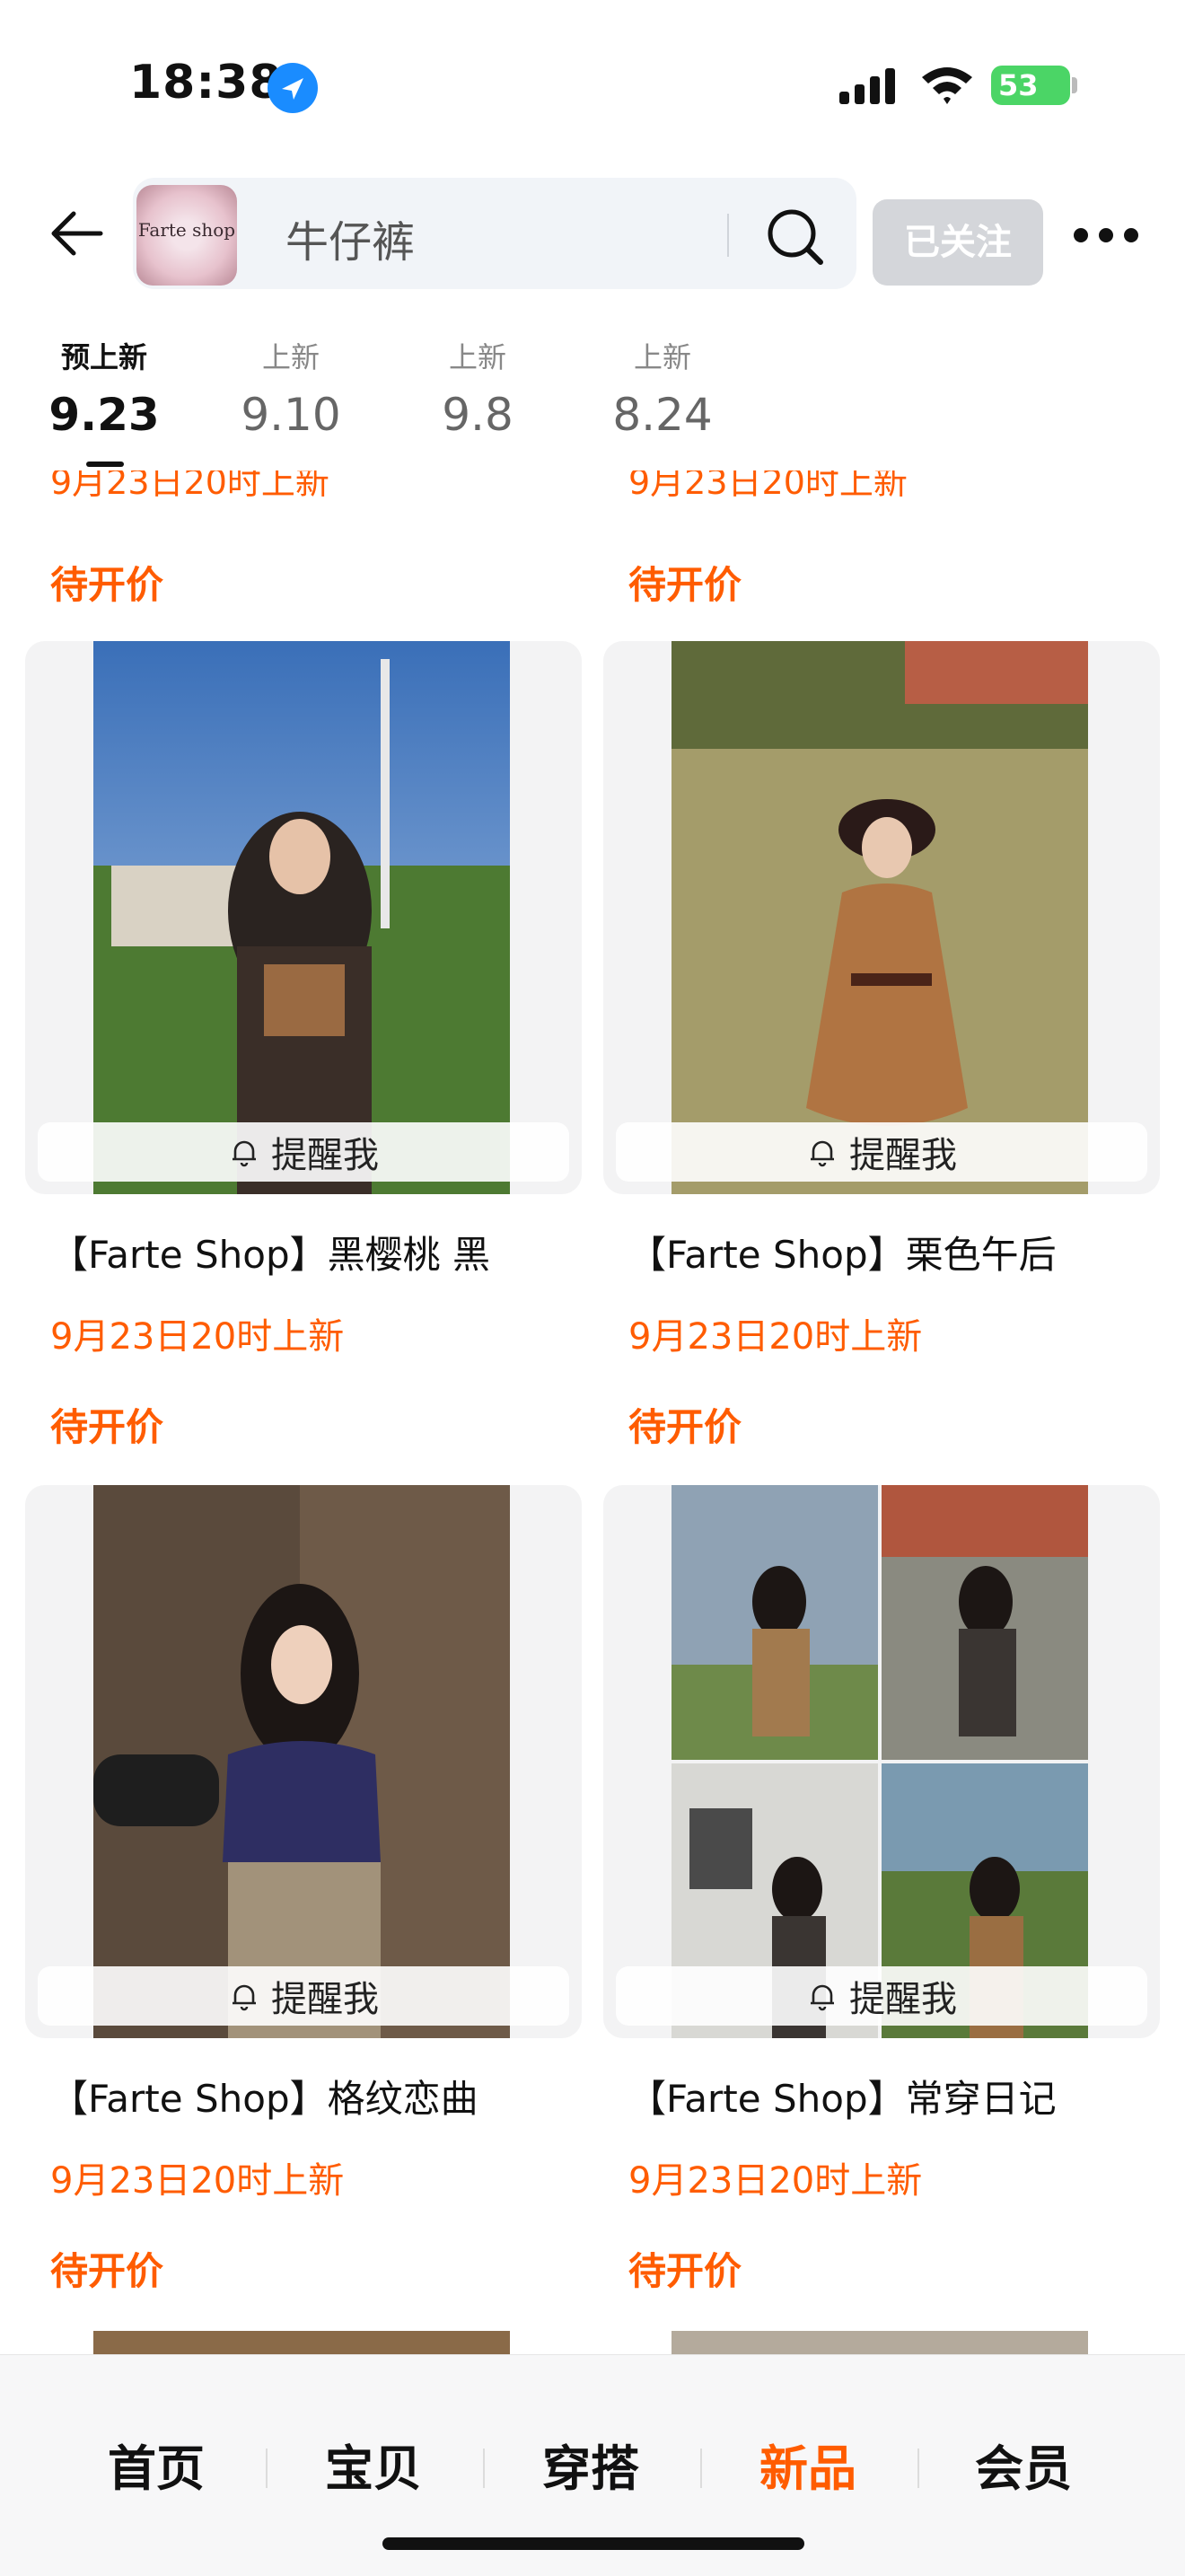  What do you see at coordinates (662, 415) in the screenshot?
I see `tab-date: 8.24` at bounding box center [662, 415].